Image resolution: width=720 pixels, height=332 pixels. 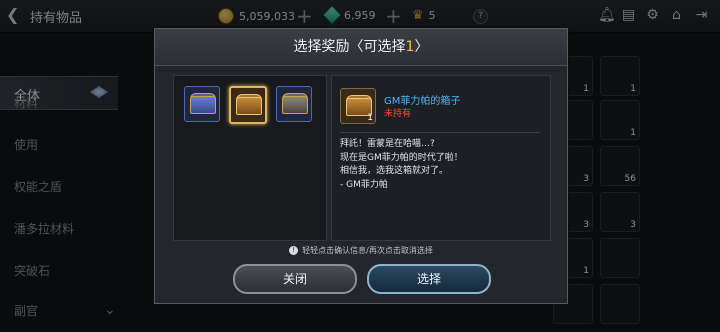 I want to click on hint-text: ! 轻轻点击确认信息/再次点击取消选择, so click(x=361, y=250).